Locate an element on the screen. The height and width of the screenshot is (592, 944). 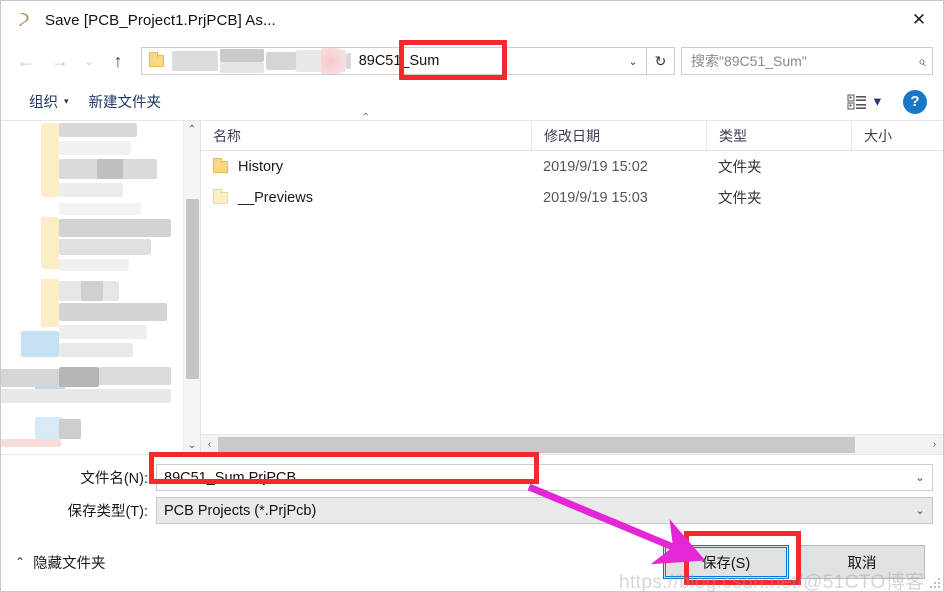
search-icon: ⌕ is located at coordinates (922, 60).